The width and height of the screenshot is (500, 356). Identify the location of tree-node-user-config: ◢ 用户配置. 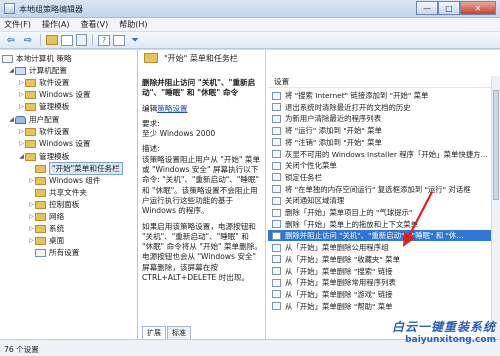
(33, 119).